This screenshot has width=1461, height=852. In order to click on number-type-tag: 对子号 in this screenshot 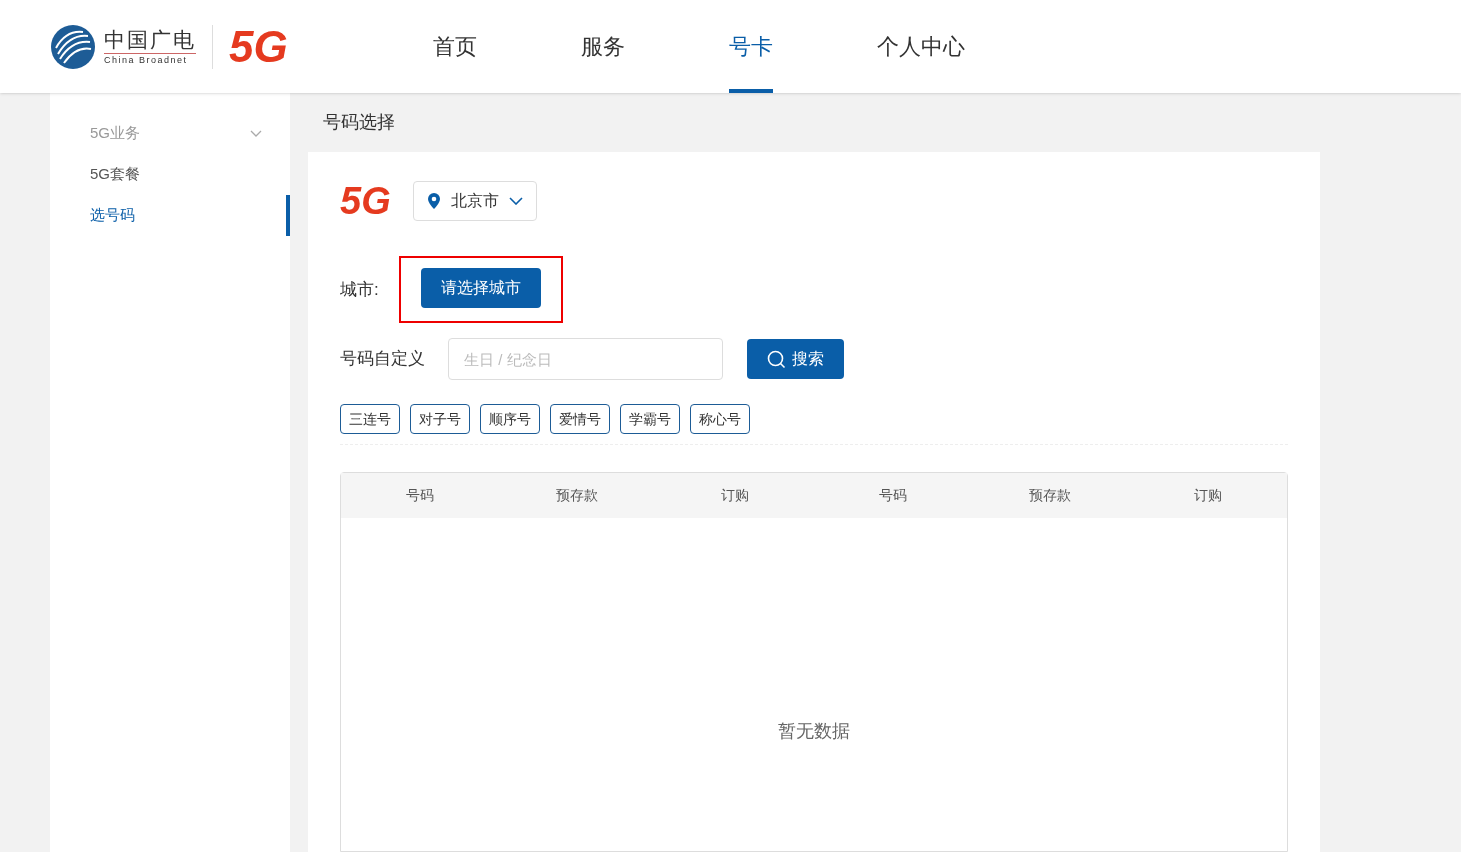, I will do `click(440, 419)`.